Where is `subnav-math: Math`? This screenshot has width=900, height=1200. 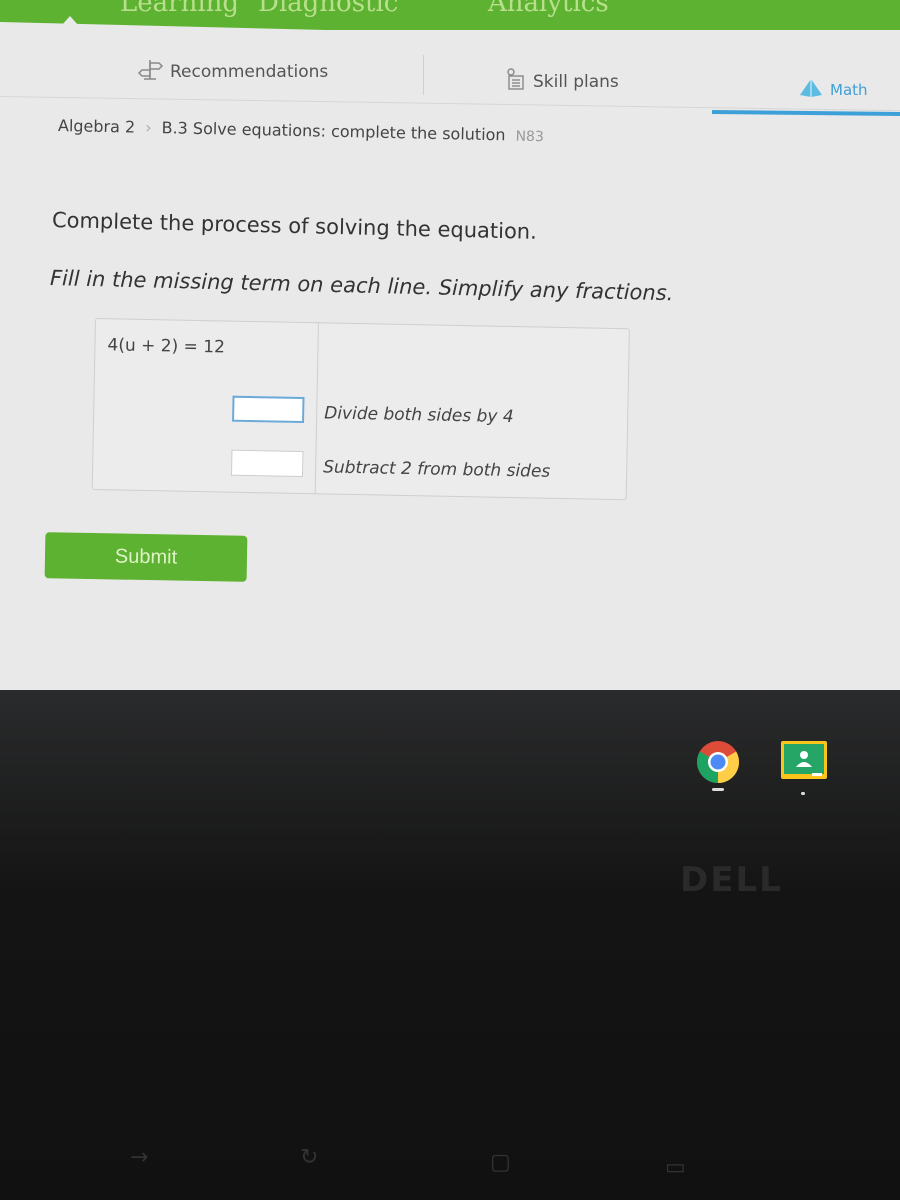
subnav-math: Math is located at coordinates (833, 90).